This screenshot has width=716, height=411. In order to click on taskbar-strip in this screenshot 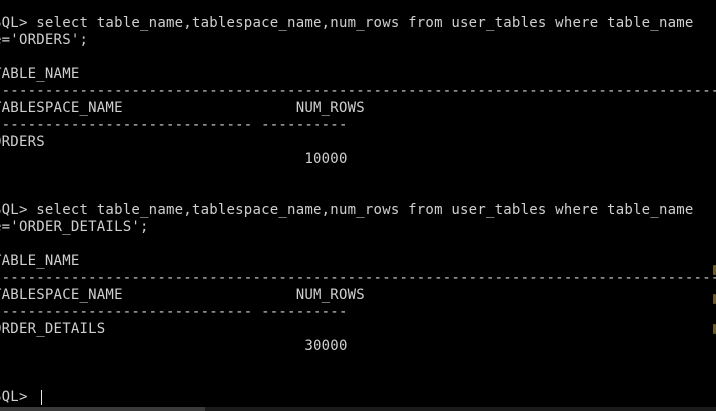, I will do `click(358, 409)`.